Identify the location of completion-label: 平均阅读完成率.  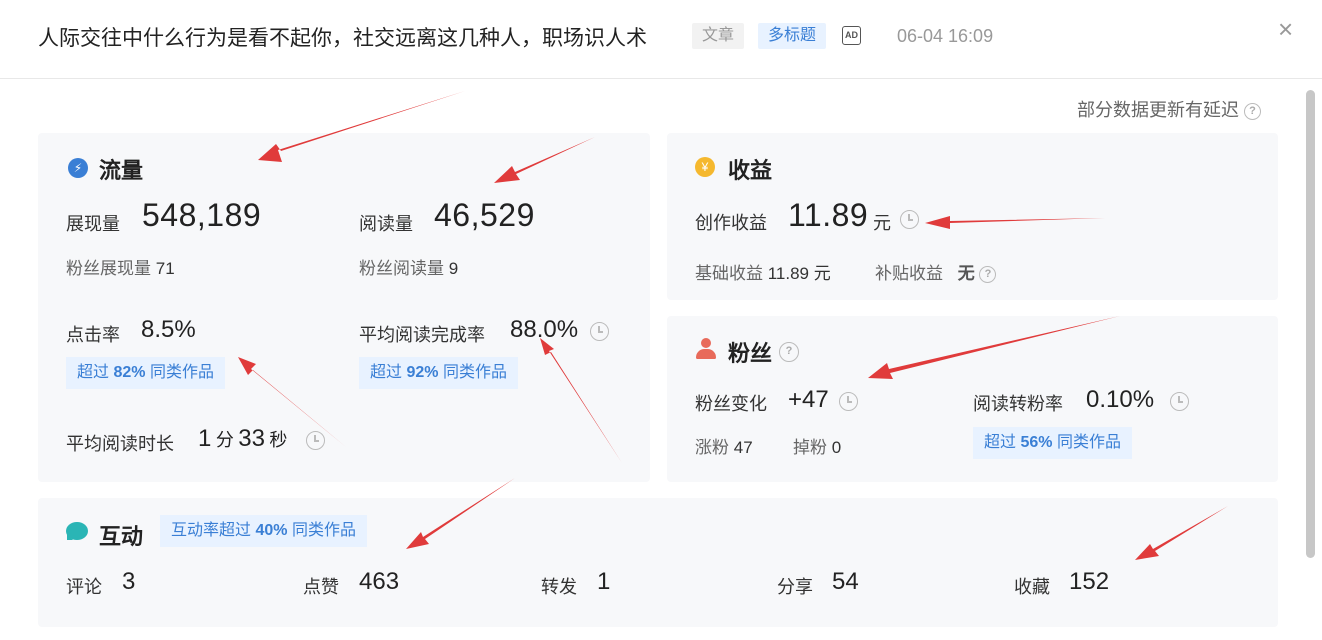
(422, 335).